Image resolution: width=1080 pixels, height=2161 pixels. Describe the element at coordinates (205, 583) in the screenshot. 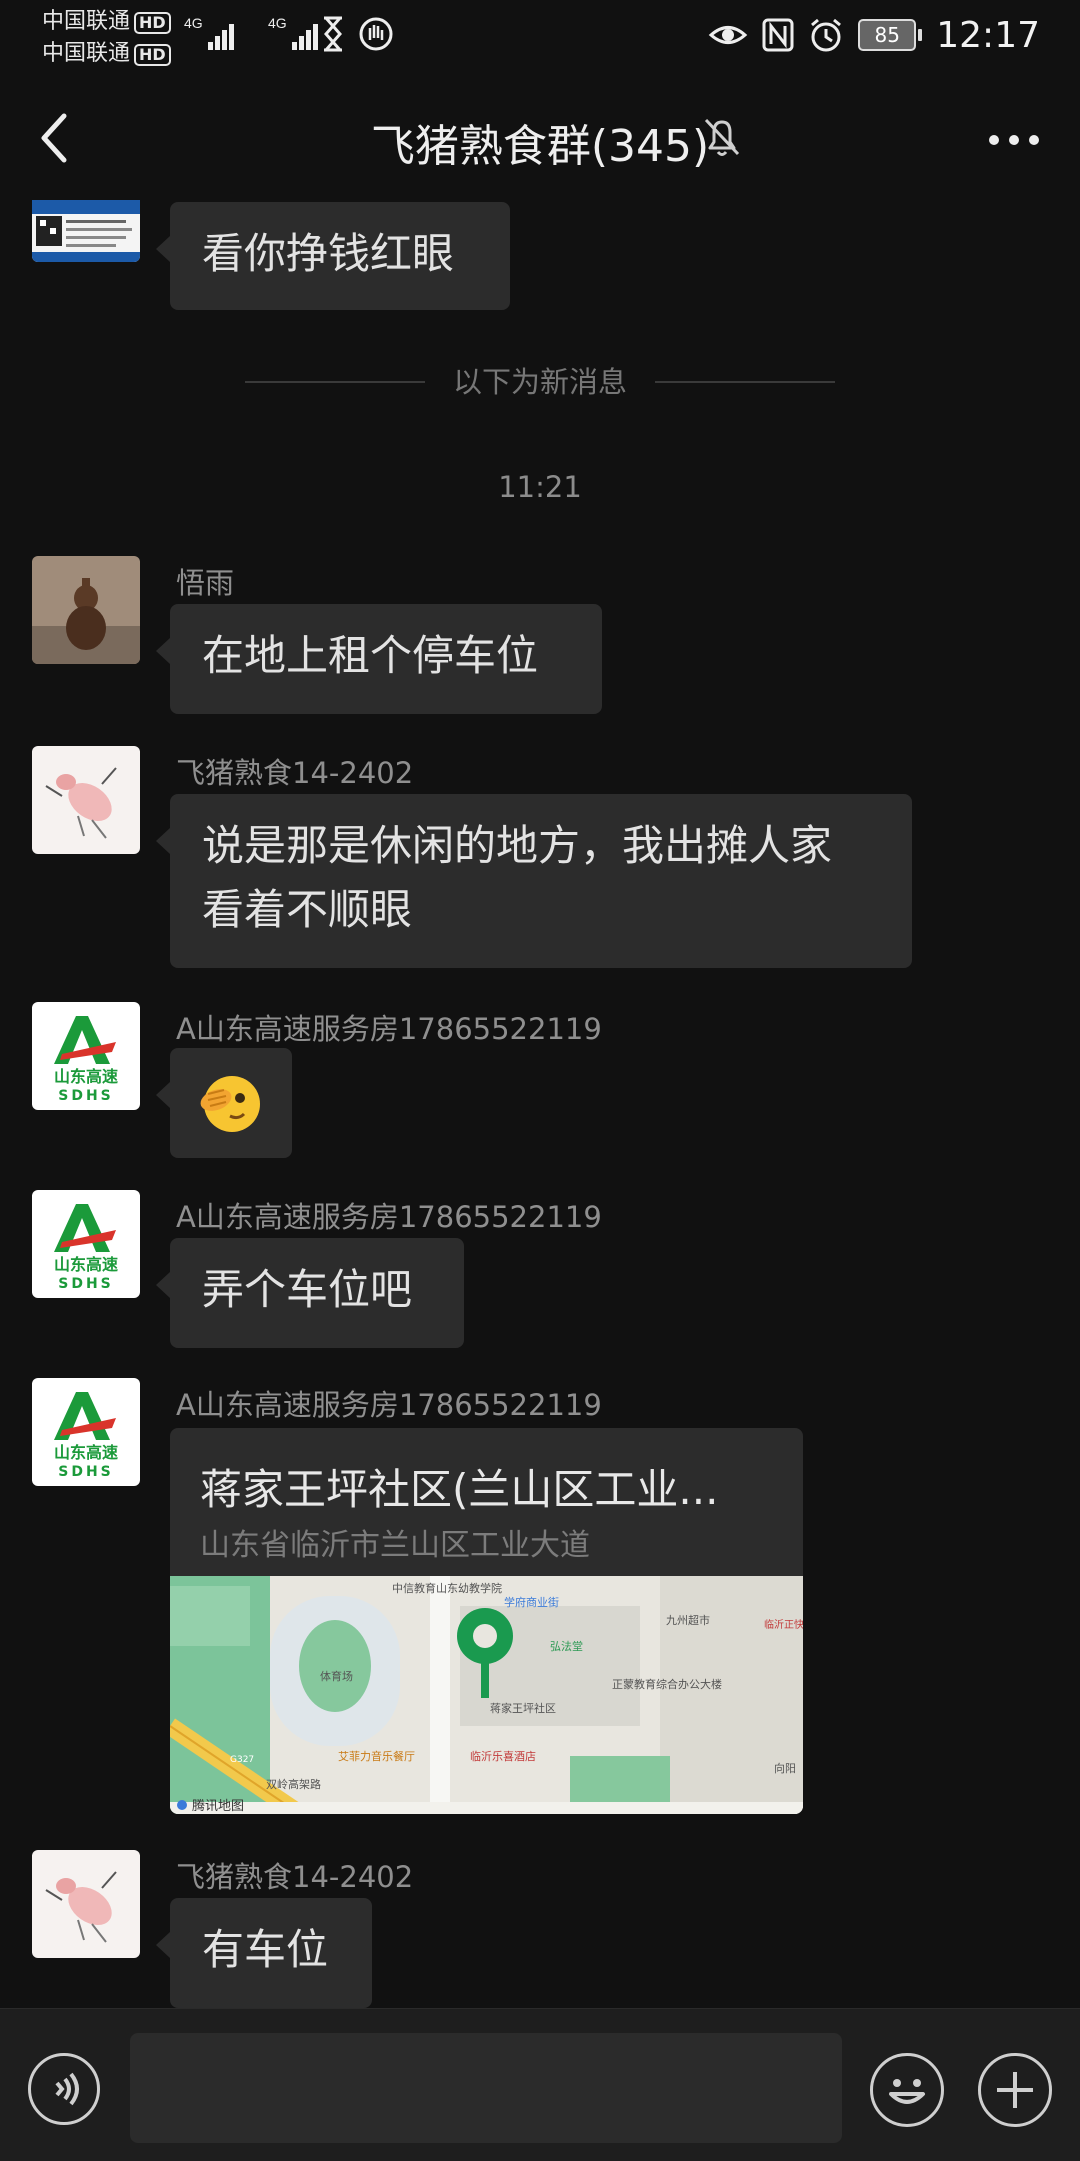

I see `sender-name: 悟雨` at that location.